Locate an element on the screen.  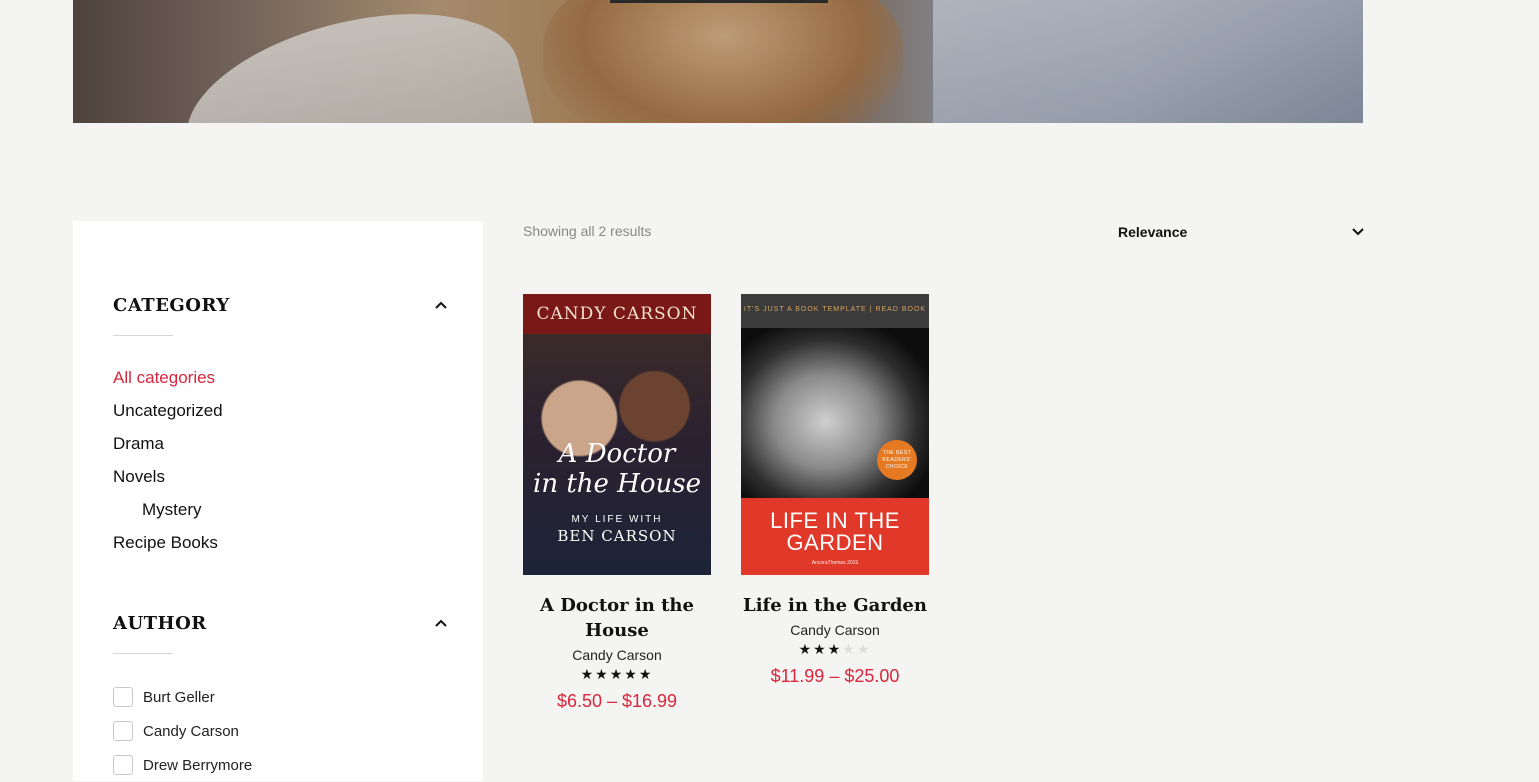
category-divider is located at coordinates (143, 335).